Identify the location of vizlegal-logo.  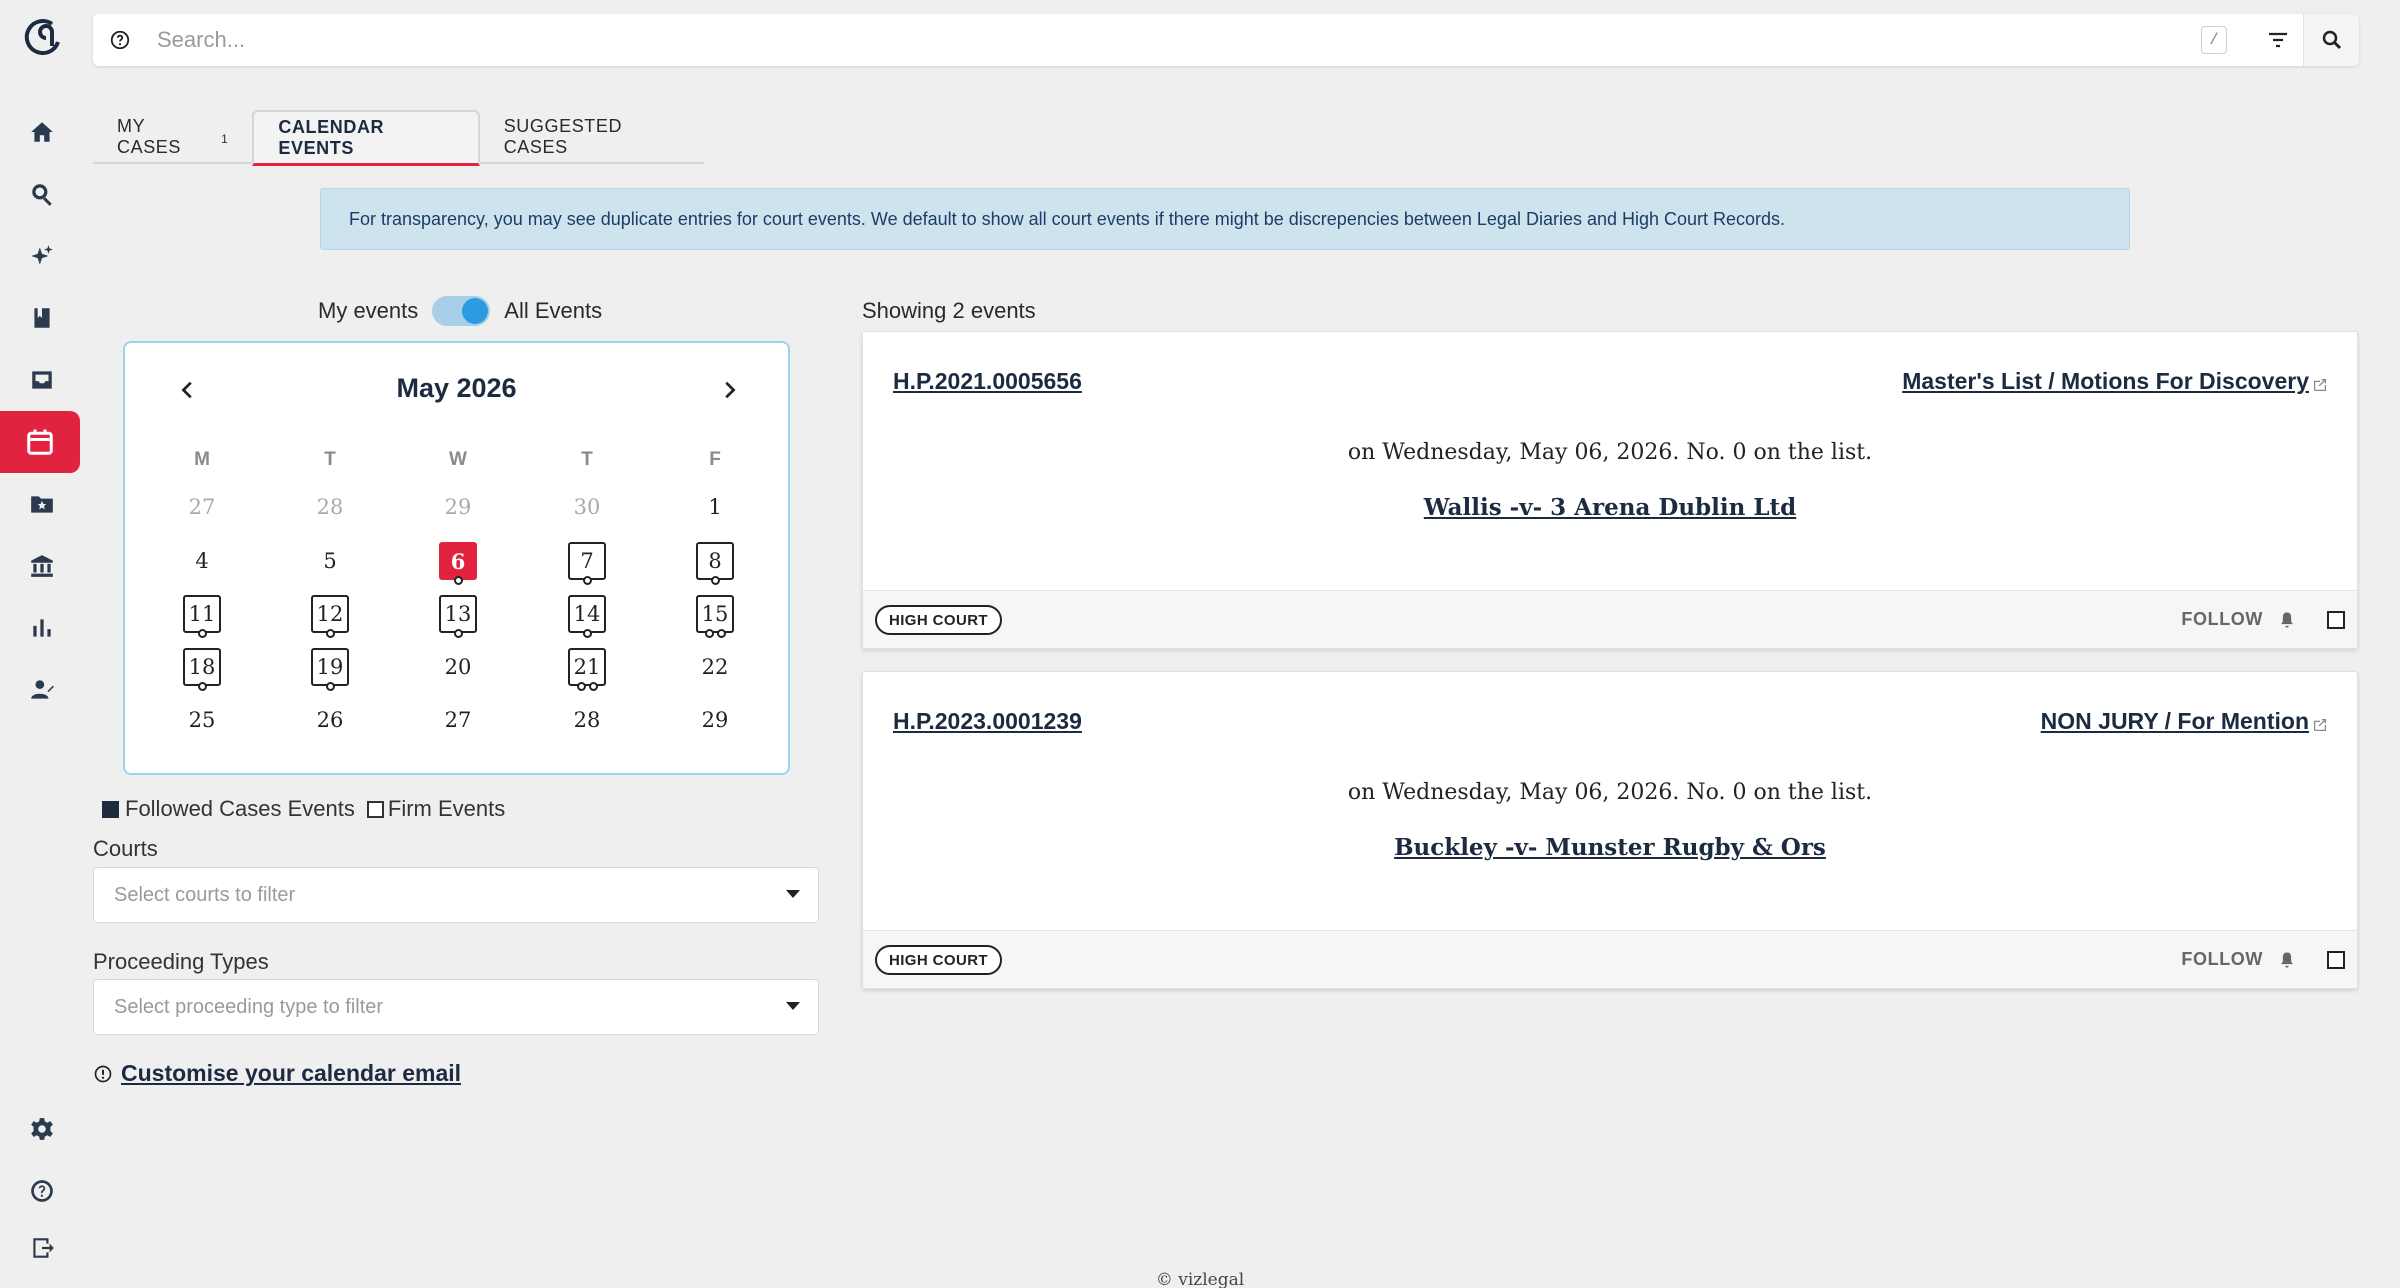
(44, 38).